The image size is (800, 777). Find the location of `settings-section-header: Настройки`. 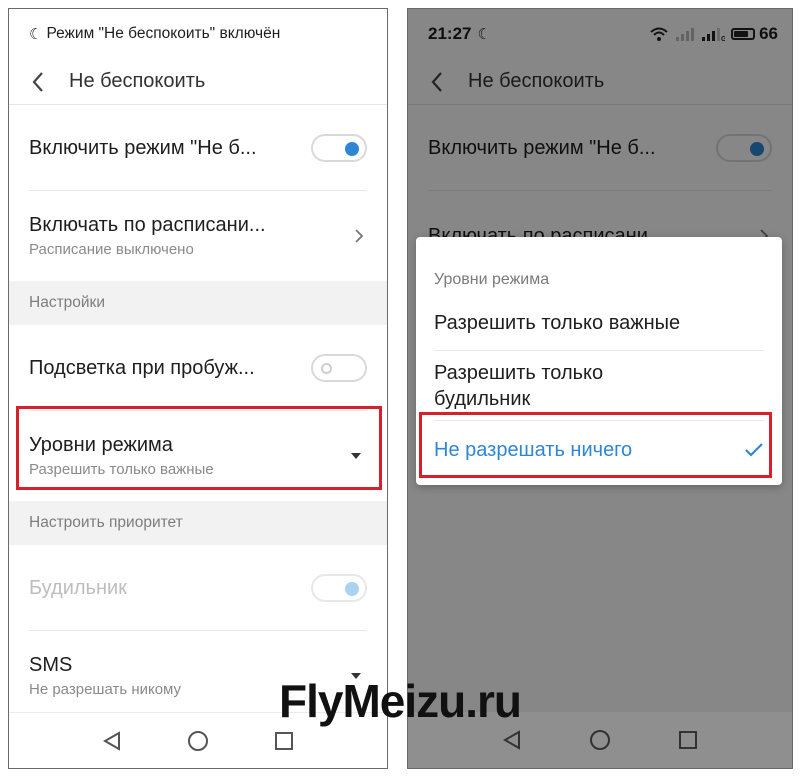

settings-section-header: Настройки is located at coordinates (198, 303).